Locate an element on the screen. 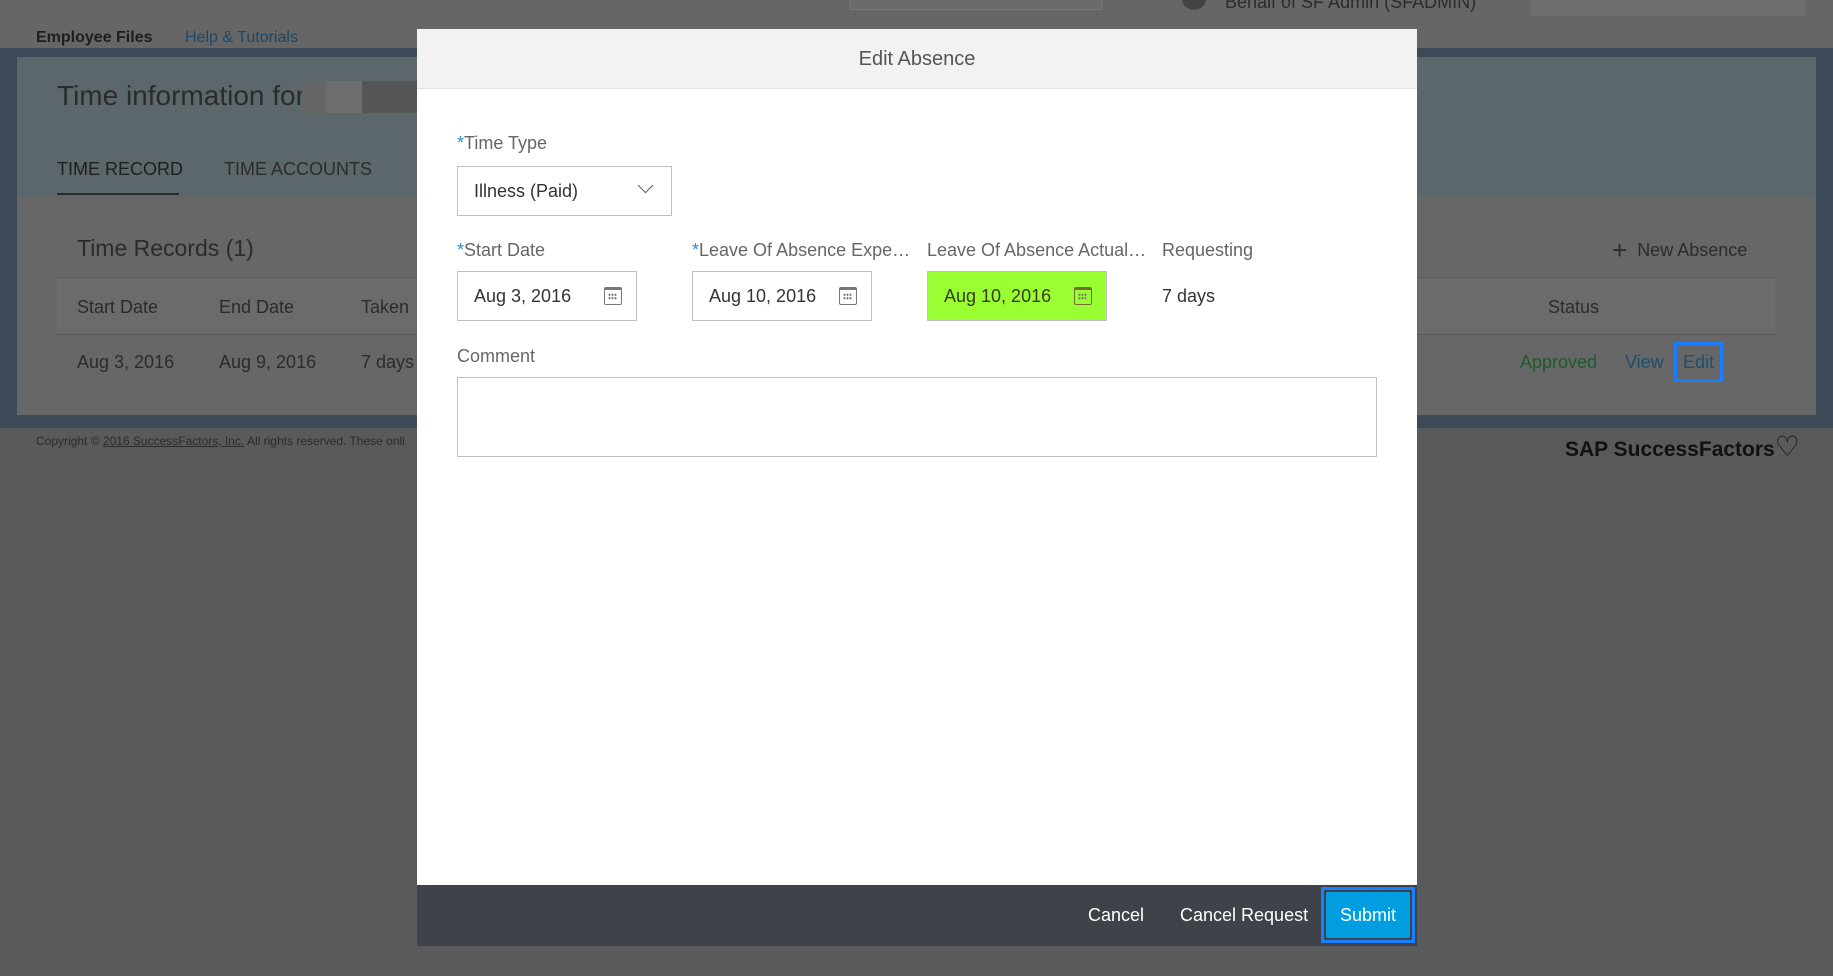 Image resolution: width=1833 pixels, height=976 pixels. start-date-label: *Start Date is located at coordinates (501, 250).